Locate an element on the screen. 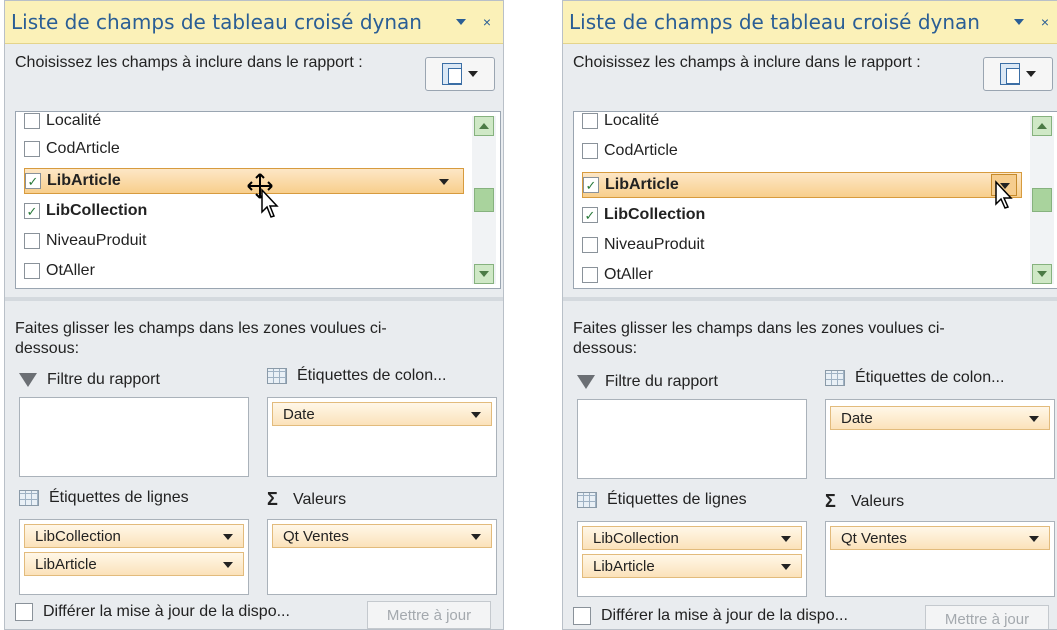 This screenshot has width=1057, height=630. values-header: Σ Valeurs is located at coordinates (864, 501).